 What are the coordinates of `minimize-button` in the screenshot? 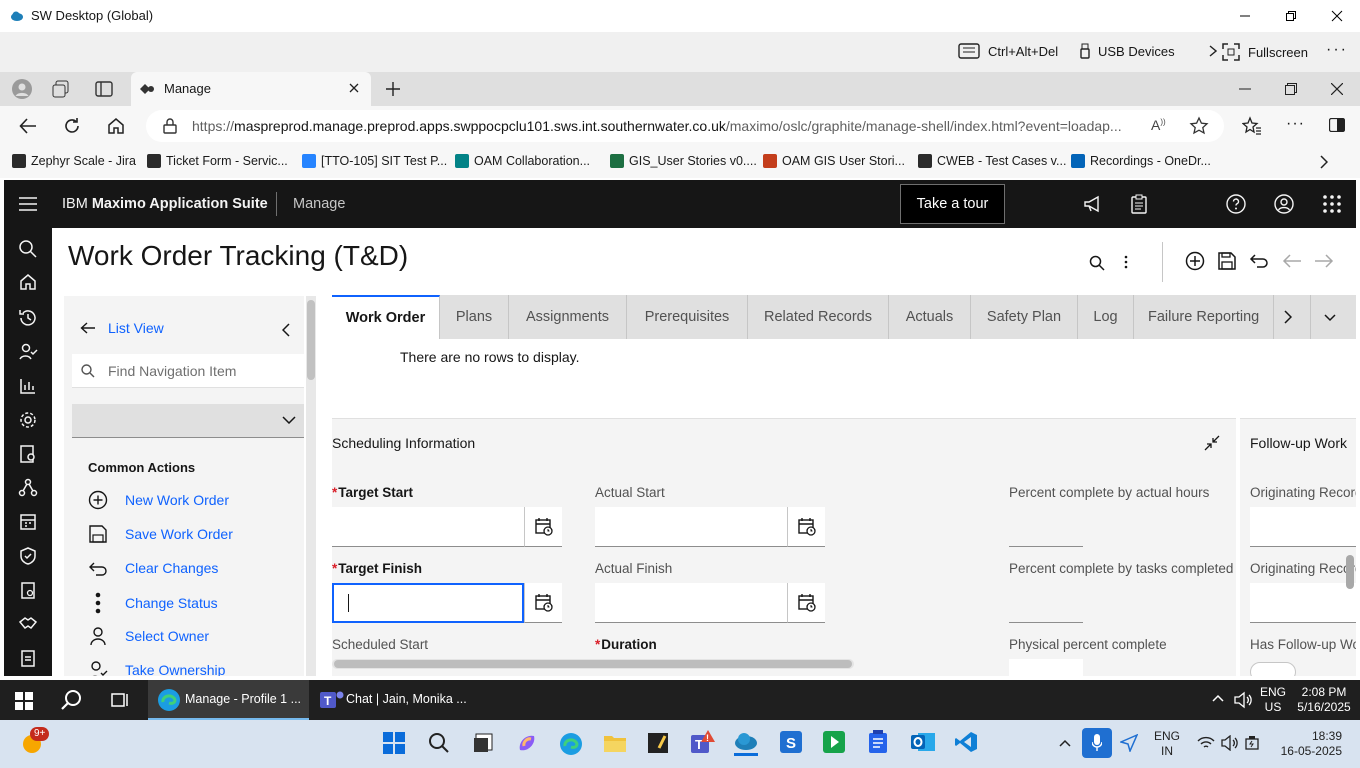 It's located at (1245, 16).